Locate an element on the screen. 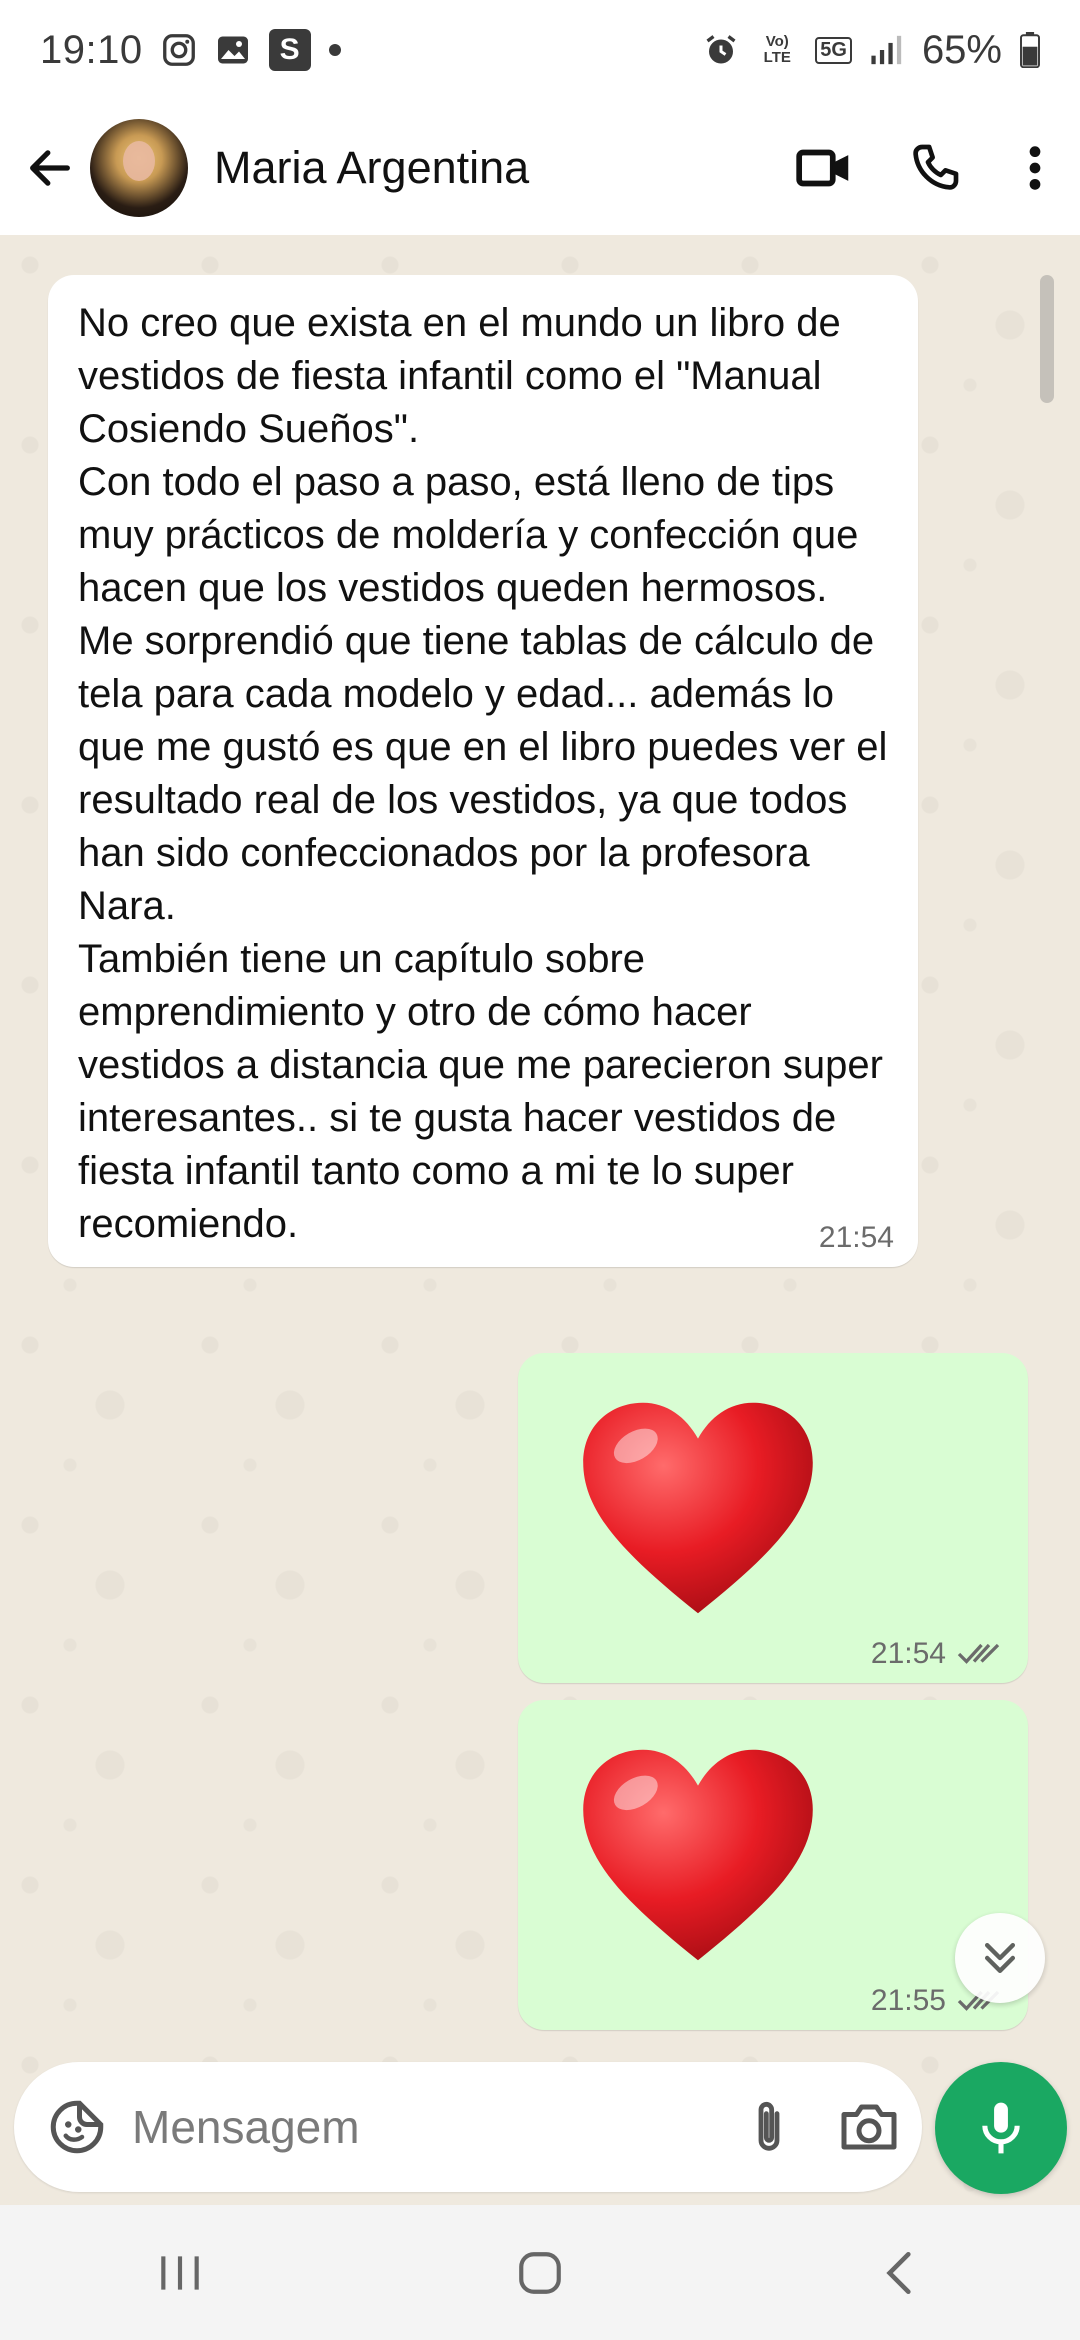 The height and width of the screenshot is (2340, 1080). outgoing-message: 21:54 is located at coordinates (773, 1518).